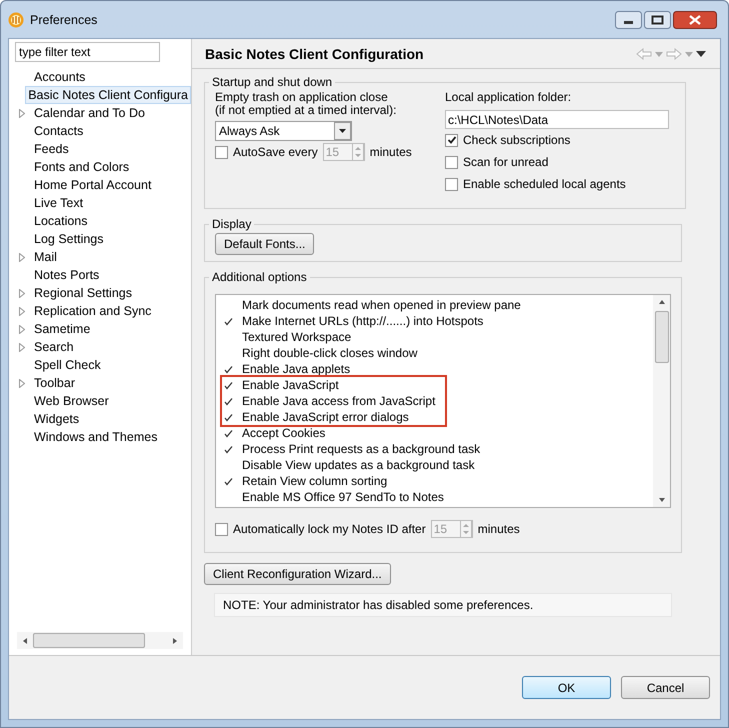  What do you see at coordinates (64, 19) in the screenshot?
I see `window-title: Preferences` at bounding box center [64, 19].